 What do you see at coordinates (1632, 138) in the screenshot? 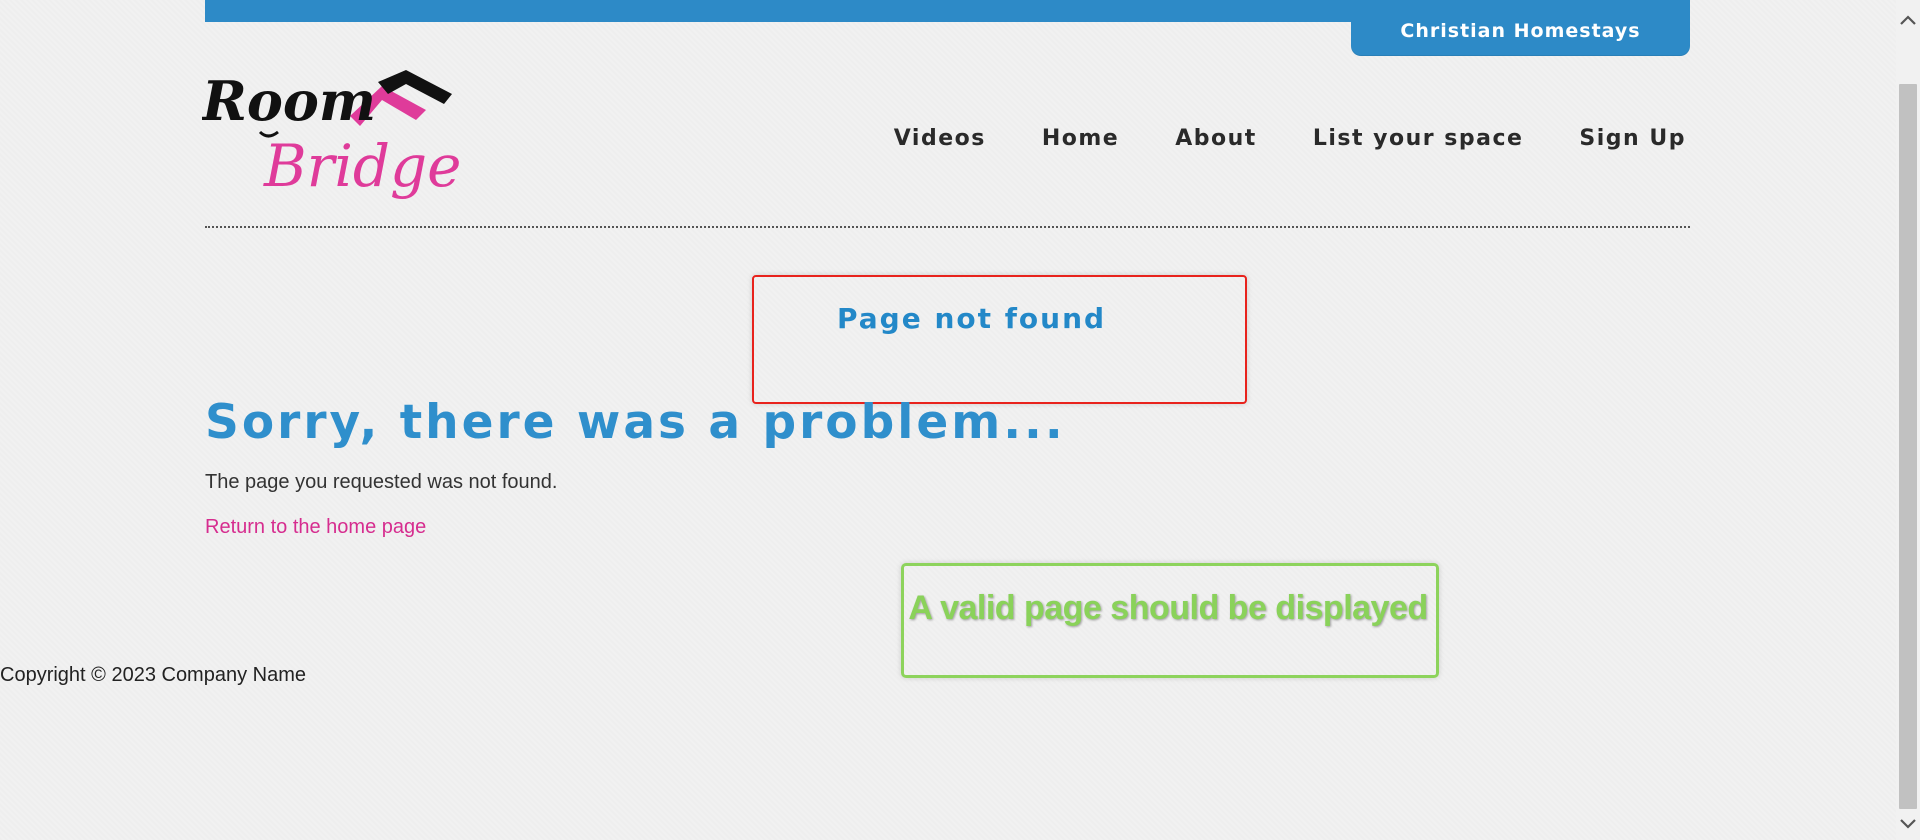
I see `nav-item-sign-up: Sign Up` at bounding box center [1632, 138].